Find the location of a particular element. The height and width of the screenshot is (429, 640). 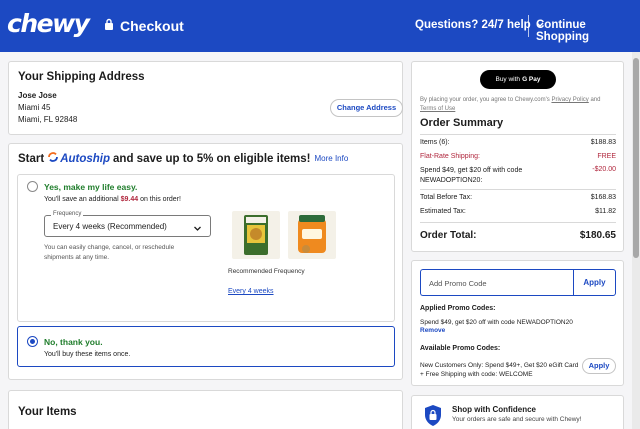

frequency-select: Frequency Every 4 weeks (Recommended) is located at coordinates (127, 224).